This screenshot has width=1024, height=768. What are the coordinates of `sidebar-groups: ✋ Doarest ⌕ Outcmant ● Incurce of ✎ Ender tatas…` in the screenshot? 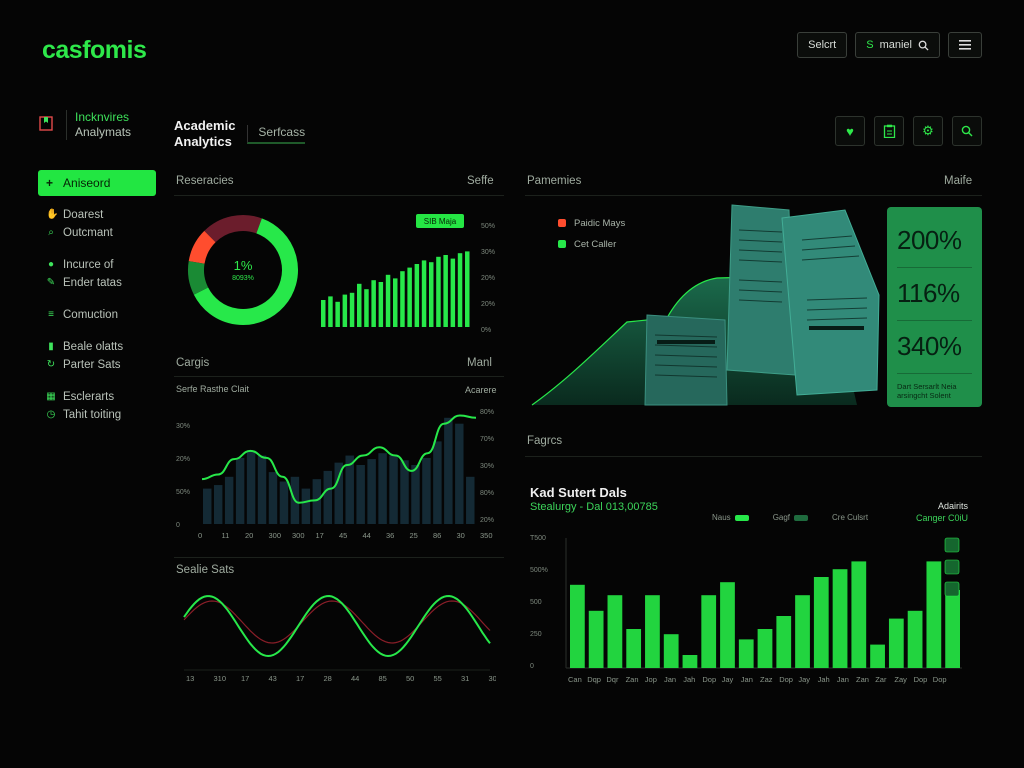 It's located at (97, 315).